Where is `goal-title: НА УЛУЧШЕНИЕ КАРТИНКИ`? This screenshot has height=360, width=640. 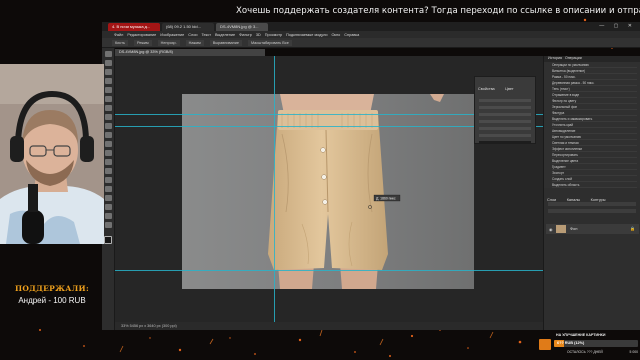
goal-title: НА УЛУЧШЕНИЕ КАРТИНКИ is located at coordinates (581, 335).